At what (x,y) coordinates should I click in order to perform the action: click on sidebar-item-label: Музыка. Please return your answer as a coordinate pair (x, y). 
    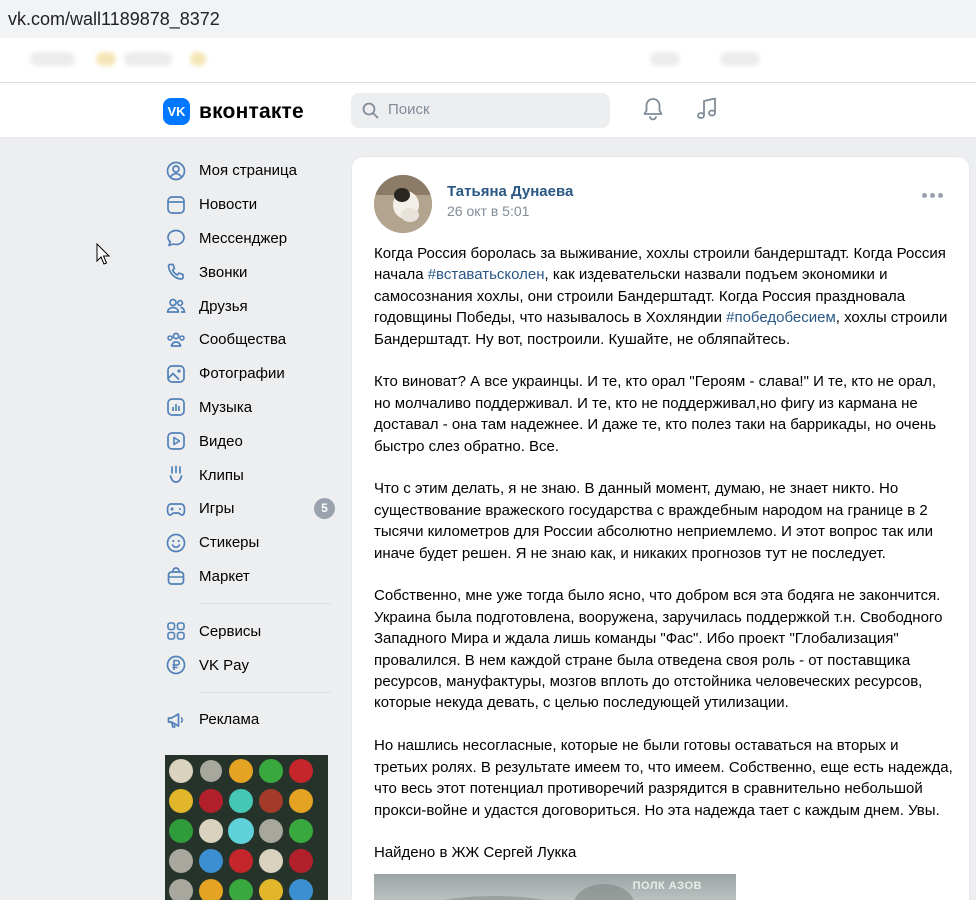
    Looking at the image, I should click on (226, 407).